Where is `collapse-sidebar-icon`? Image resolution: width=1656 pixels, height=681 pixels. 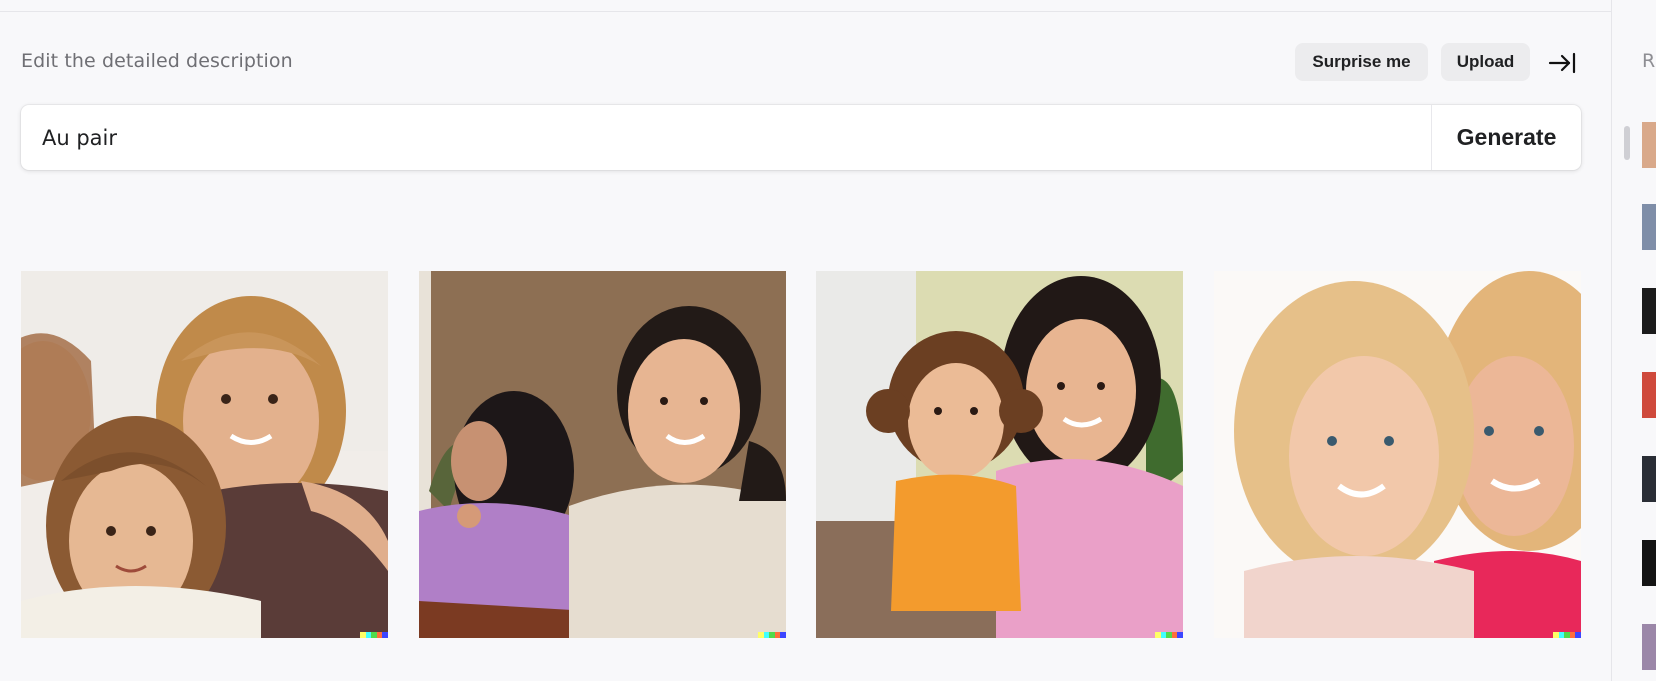 collapse-sidebar-icon is located at coordinates (1562, 63).